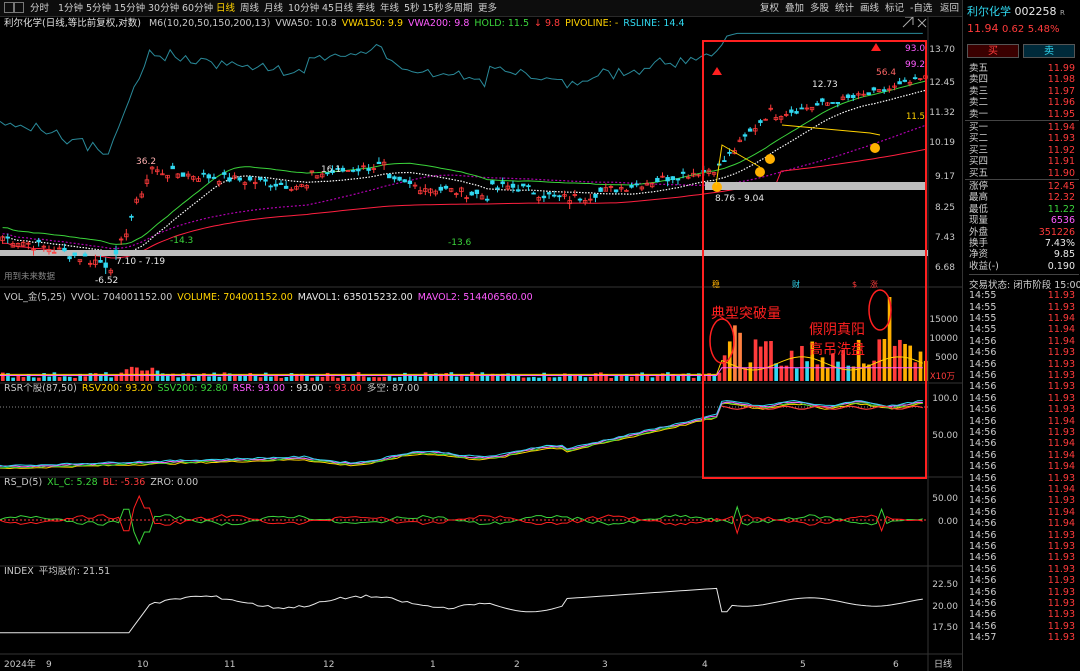  What do you see at coordinates (945, 499) in the screenshot?
I see `rsd-axis-label: 50.00` at bounding box center [945, 499].